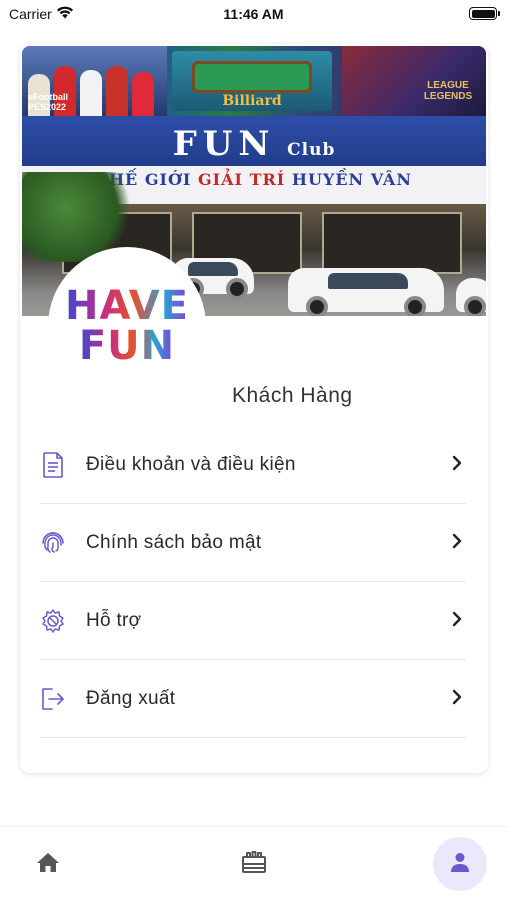 The image size is (507, 900). I want to click on billiard-poster: Billiard, so click(252, 81).